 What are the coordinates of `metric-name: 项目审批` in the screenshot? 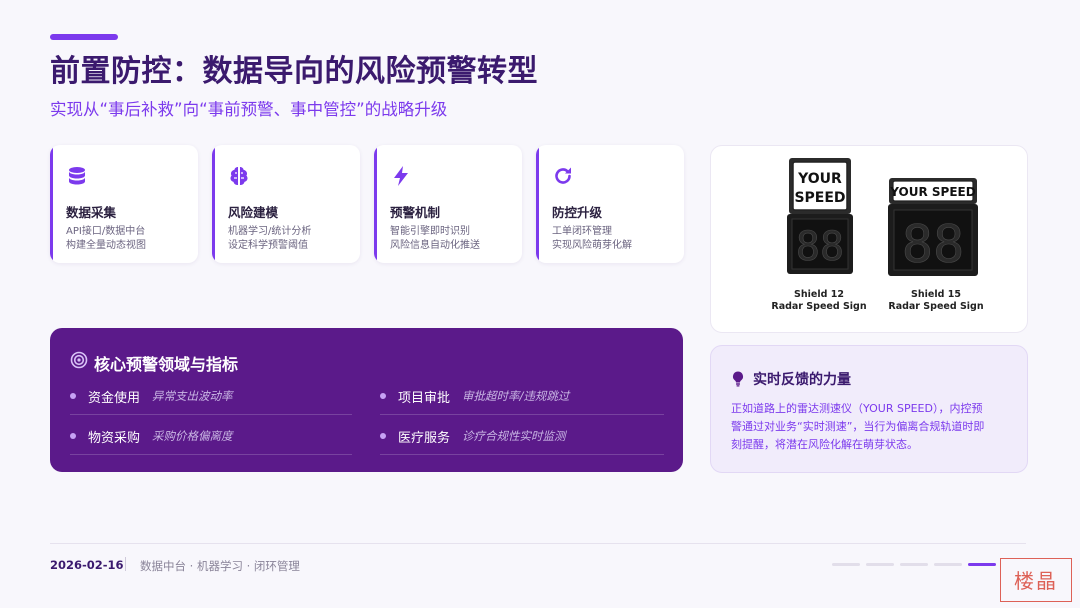 It's located at (424, 398).